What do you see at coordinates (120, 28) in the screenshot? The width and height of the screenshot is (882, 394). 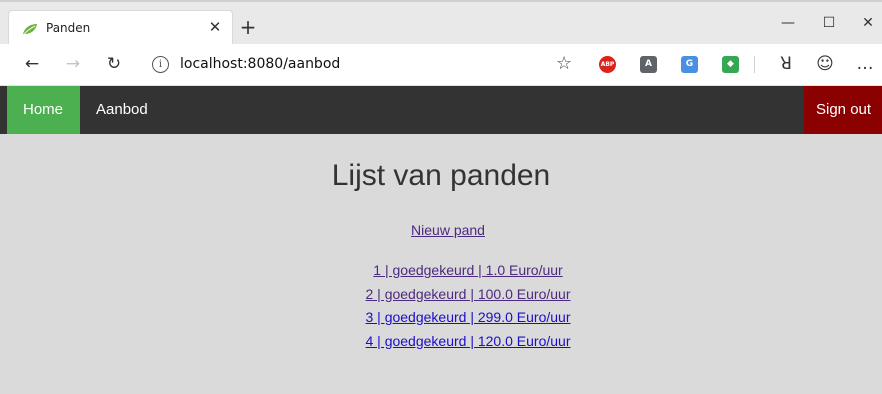 I see `browser-tab: Panden ✕` at bounding box center [120, 28].